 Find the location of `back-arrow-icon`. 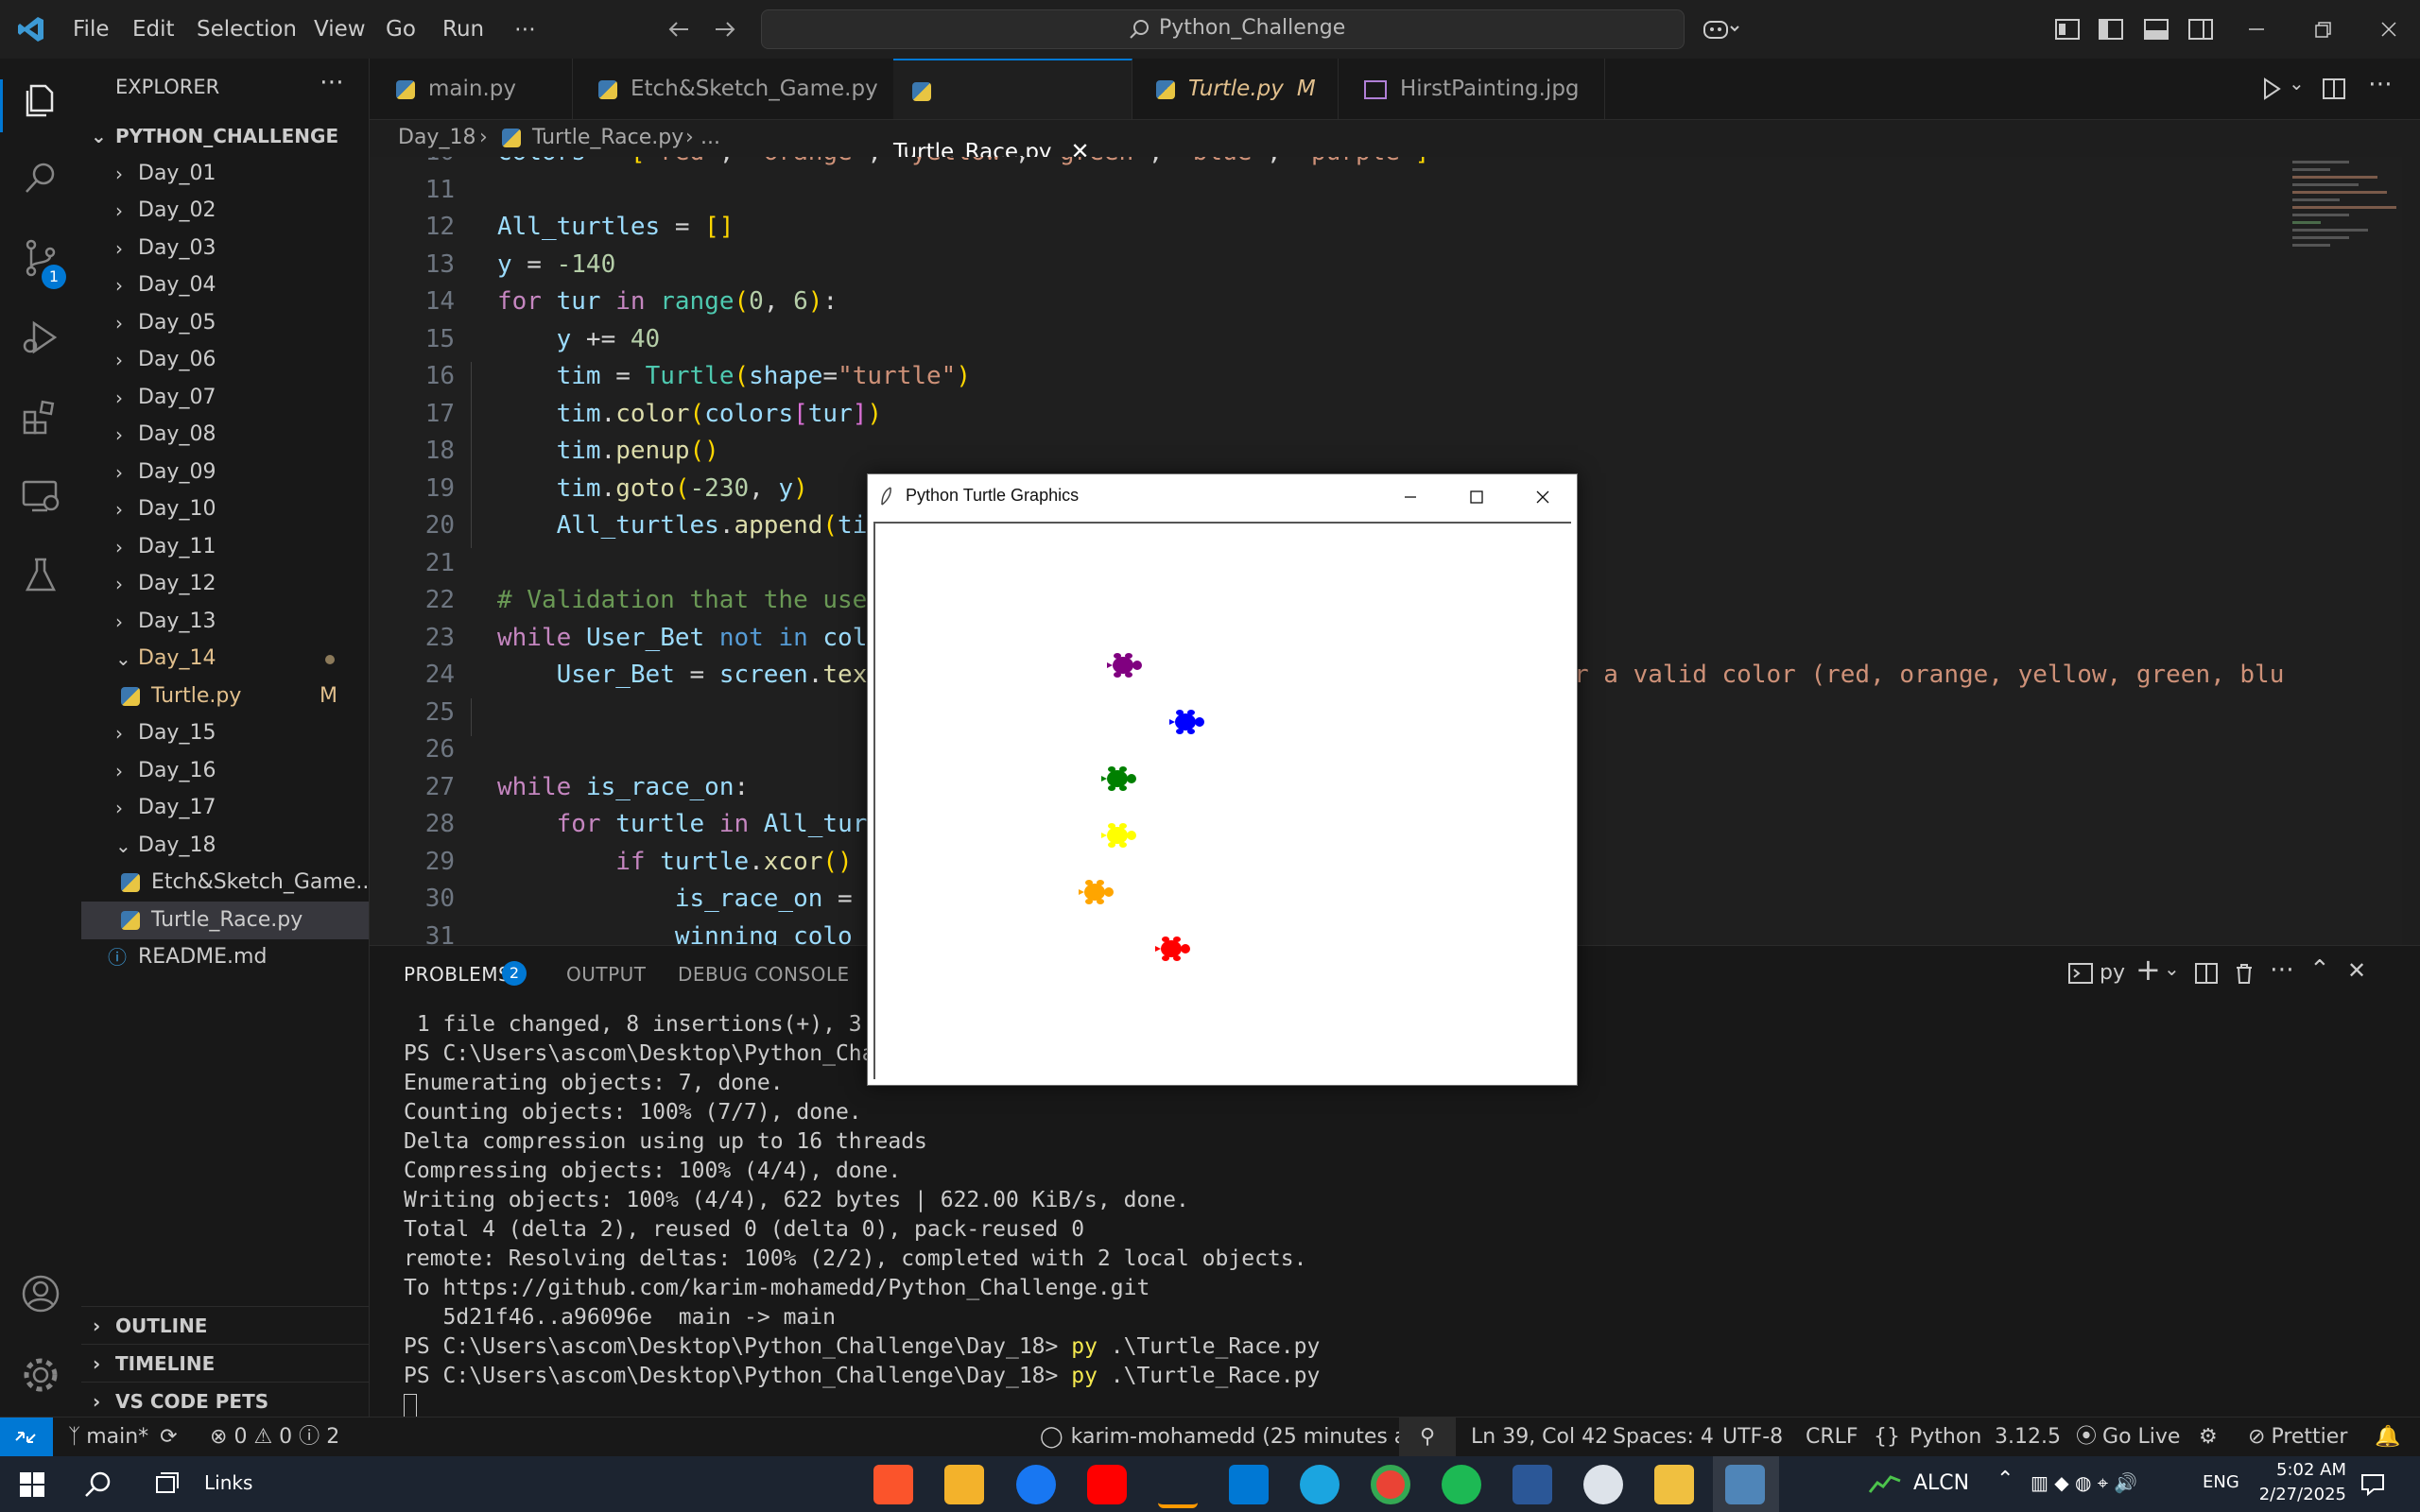

back-arrow-icon is located at coordinates (679, 29).